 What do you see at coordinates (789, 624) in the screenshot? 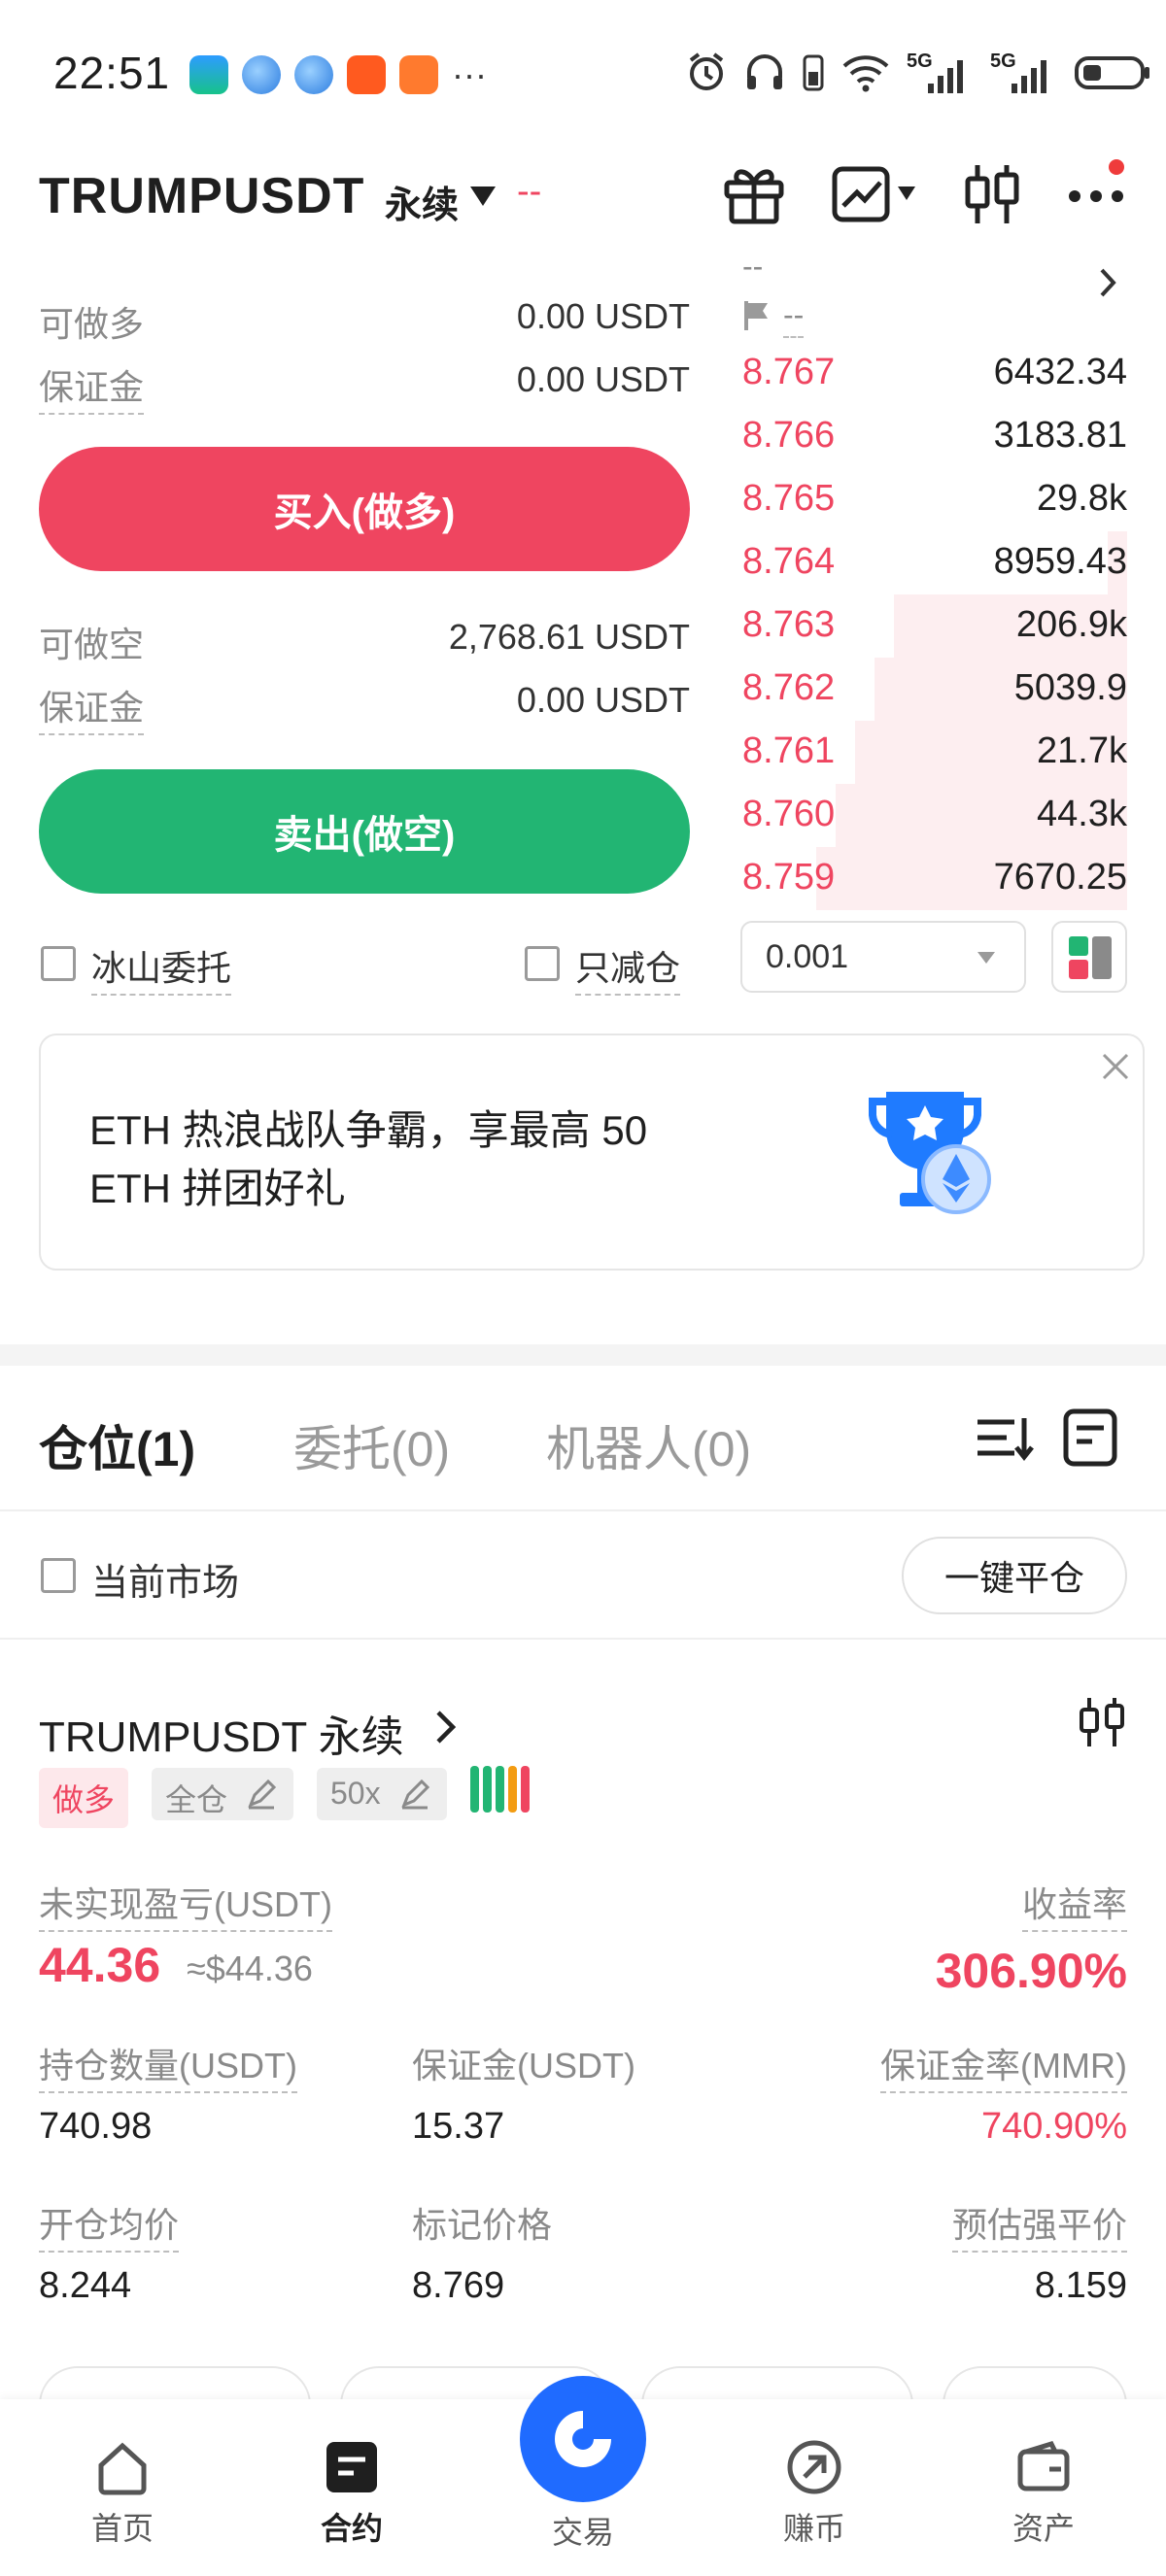
I see `ask-price: 8.763` at bounding box center [789, 624].